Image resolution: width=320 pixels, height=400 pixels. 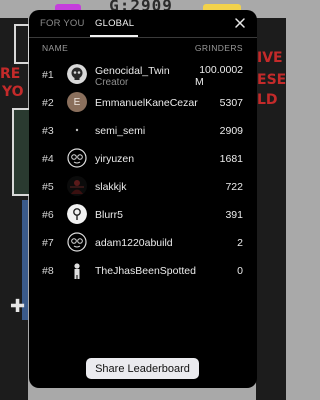 What do you see at coordinates (240, 23) in the screenshot?
I see `close-icon` at bounding box center [240, 23].